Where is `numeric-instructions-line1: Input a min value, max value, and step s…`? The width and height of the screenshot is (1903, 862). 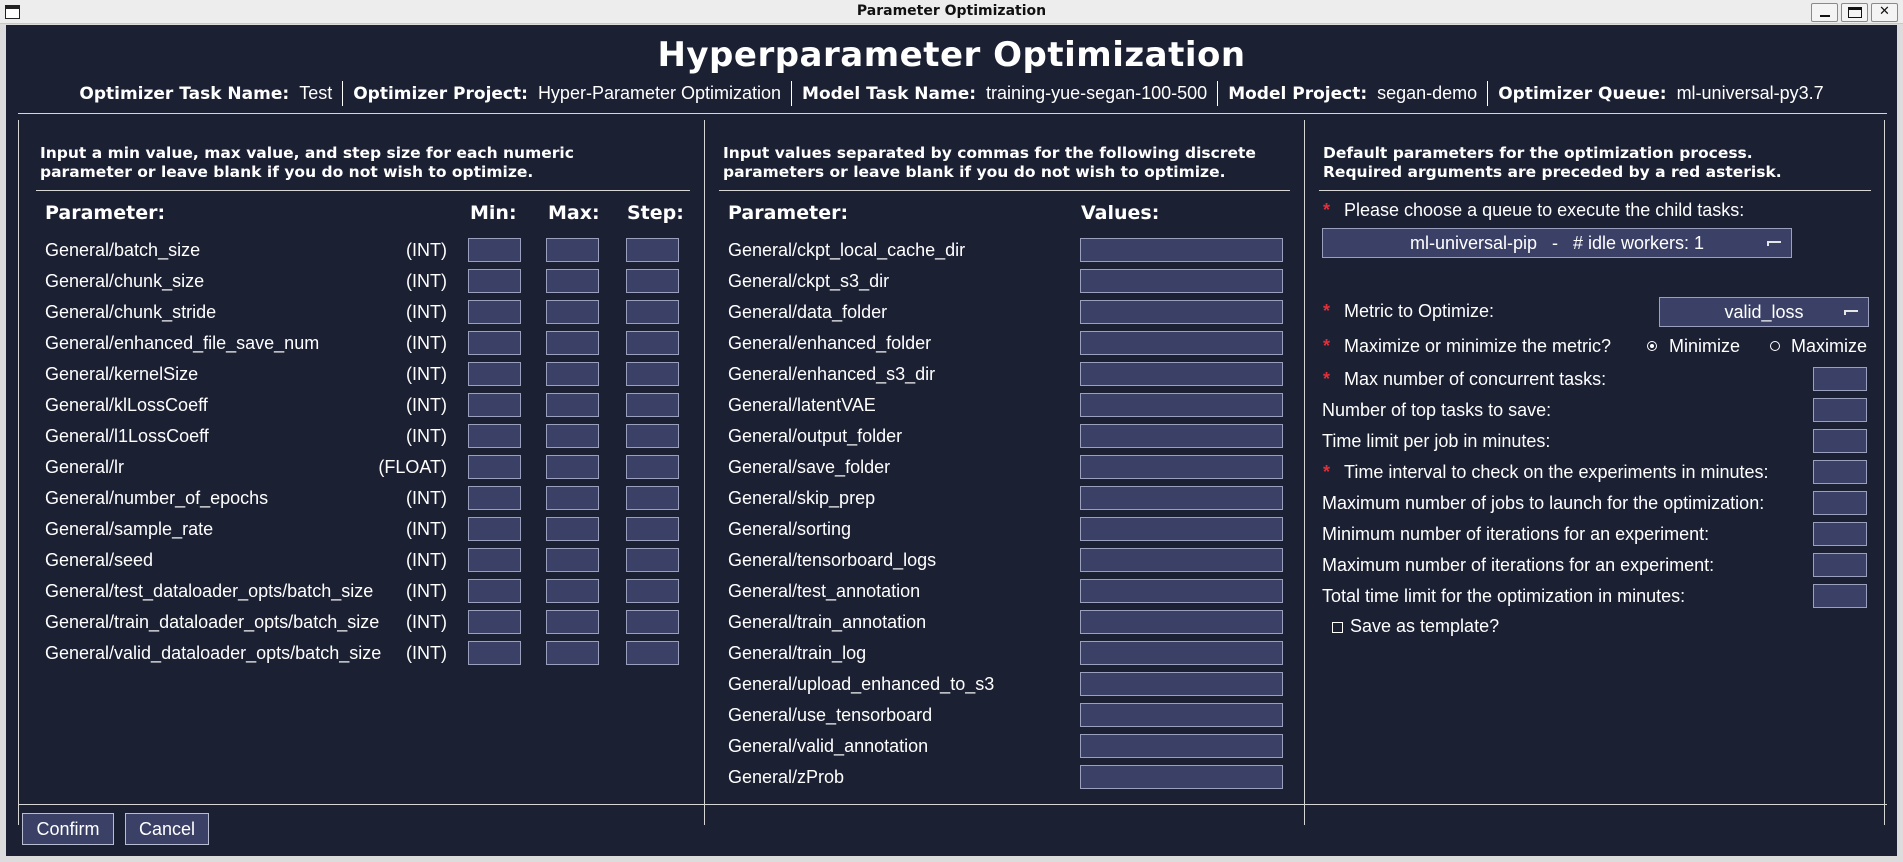
numeric-instructions-line1: Input a min value, max value, and step s… is located at coordinates (307, 153).